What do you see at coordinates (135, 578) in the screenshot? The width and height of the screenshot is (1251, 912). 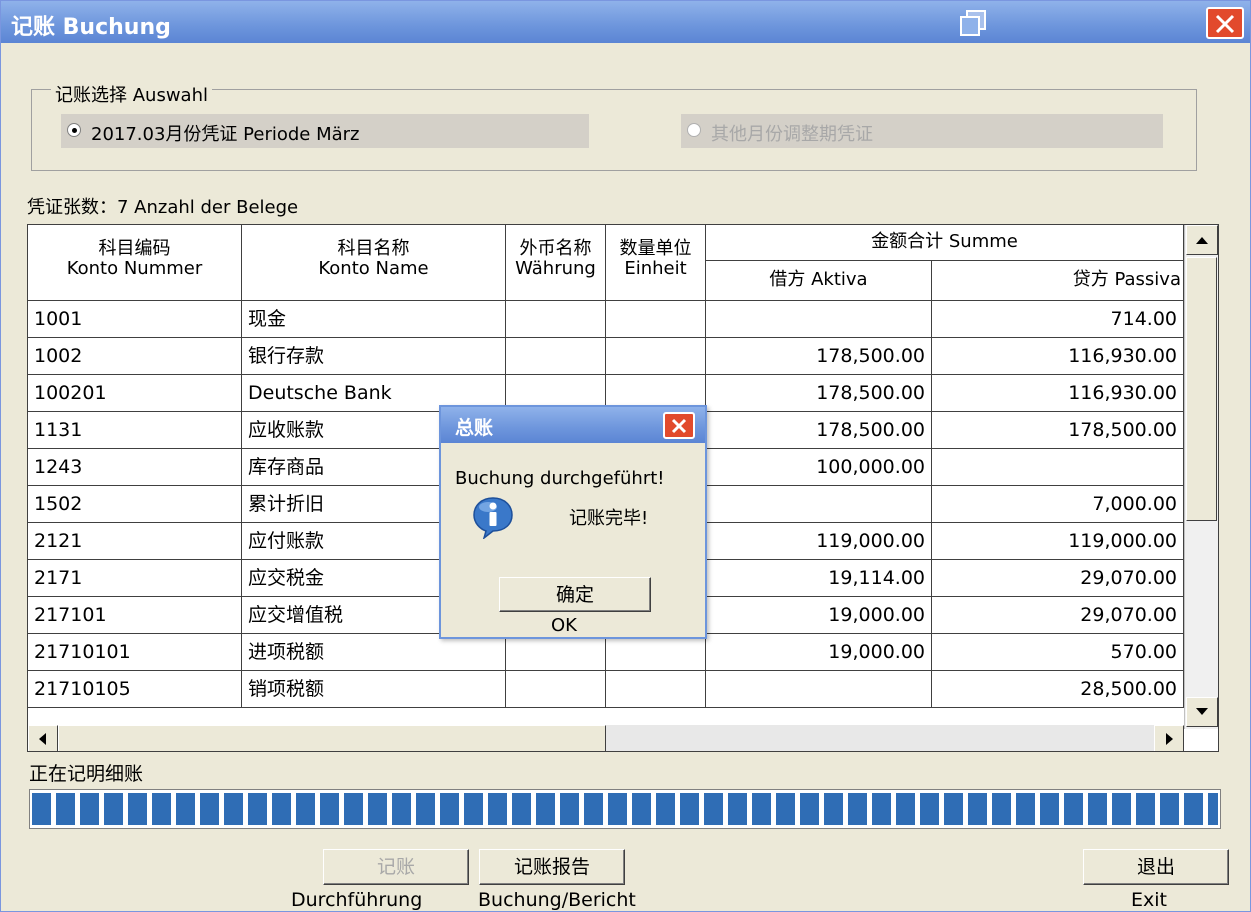 I see `table-cell-code: 2171` at bounding box center [135, 578].